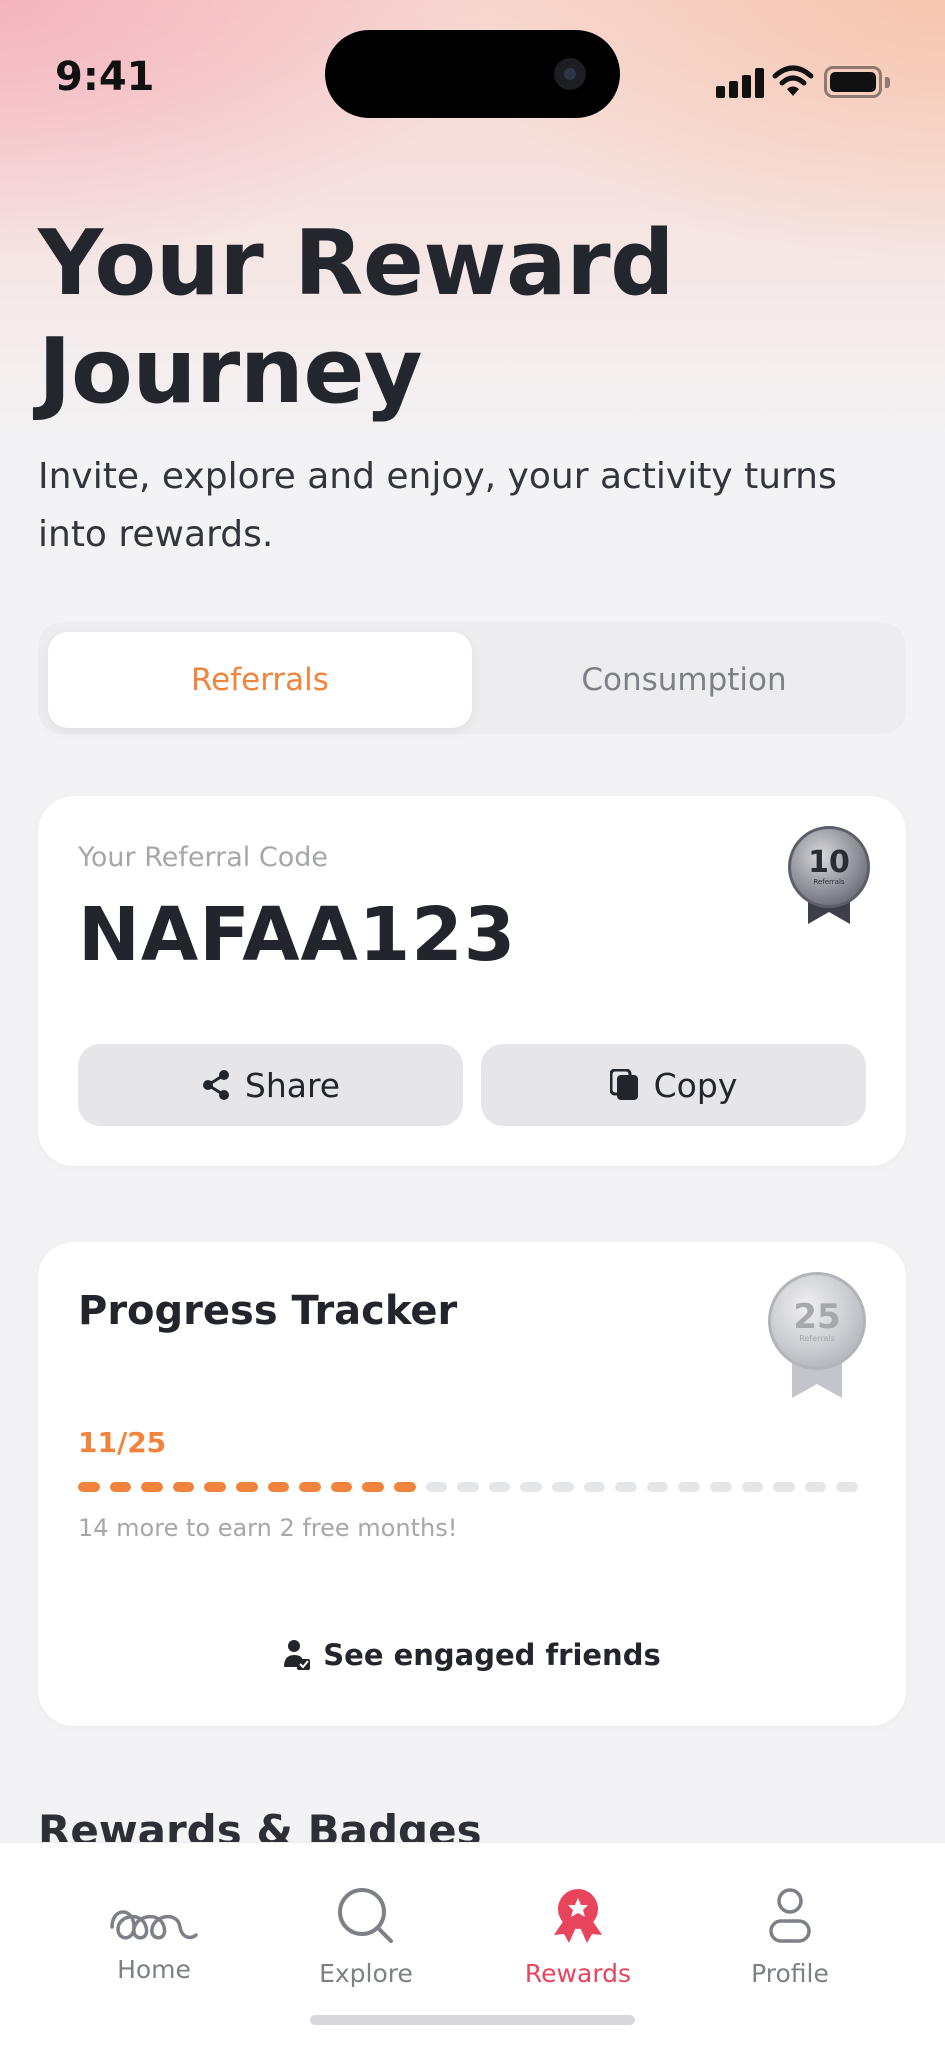 This screenshot has width=945, height=2048. I want to click on referral-code-label: Your Referral Code, so click(203, 857).